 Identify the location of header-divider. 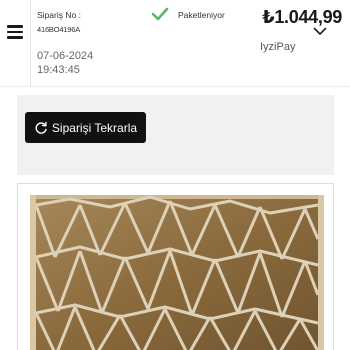
(175, 86).